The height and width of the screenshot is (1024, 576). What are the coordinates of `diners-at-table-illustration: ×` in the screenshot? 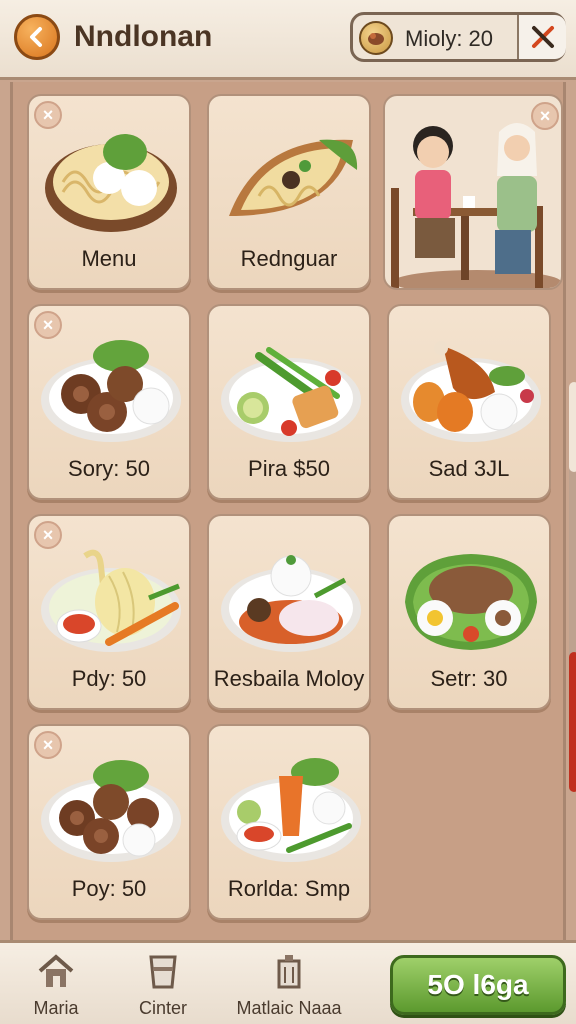 It's located at (473, 192).